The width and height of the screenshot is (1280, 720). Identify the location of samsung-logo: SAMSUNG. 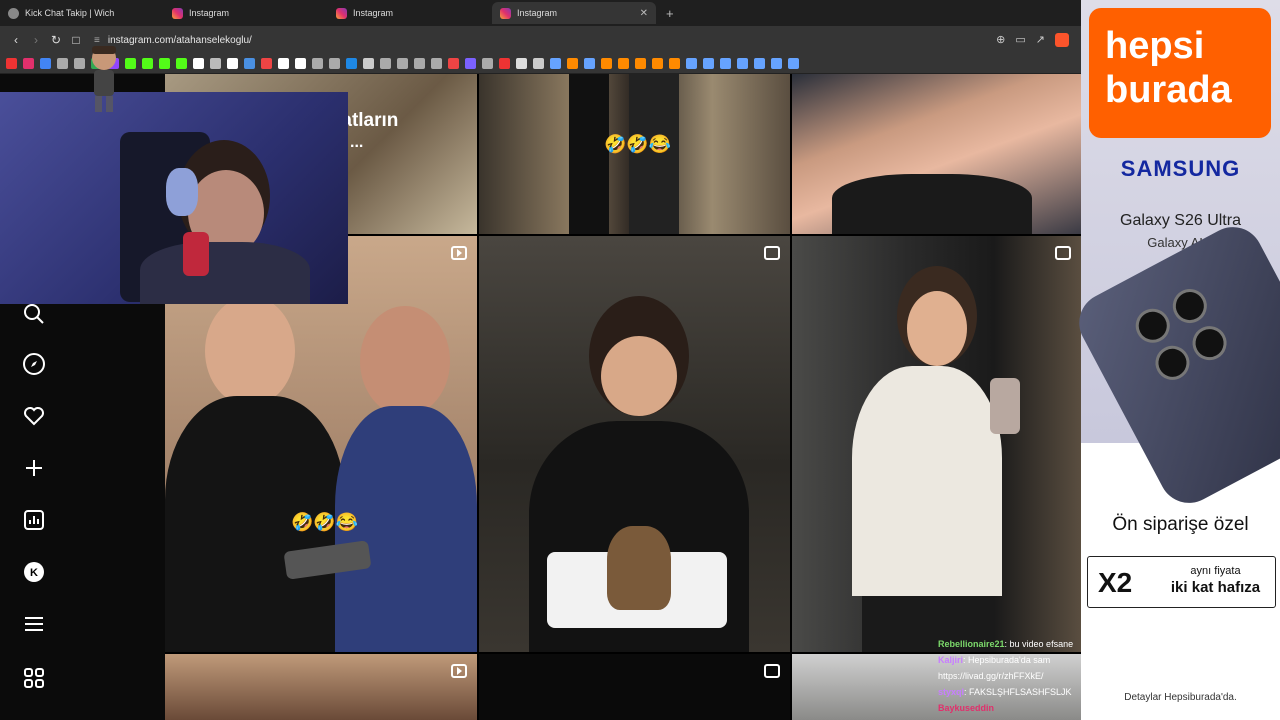
(1180, 168).